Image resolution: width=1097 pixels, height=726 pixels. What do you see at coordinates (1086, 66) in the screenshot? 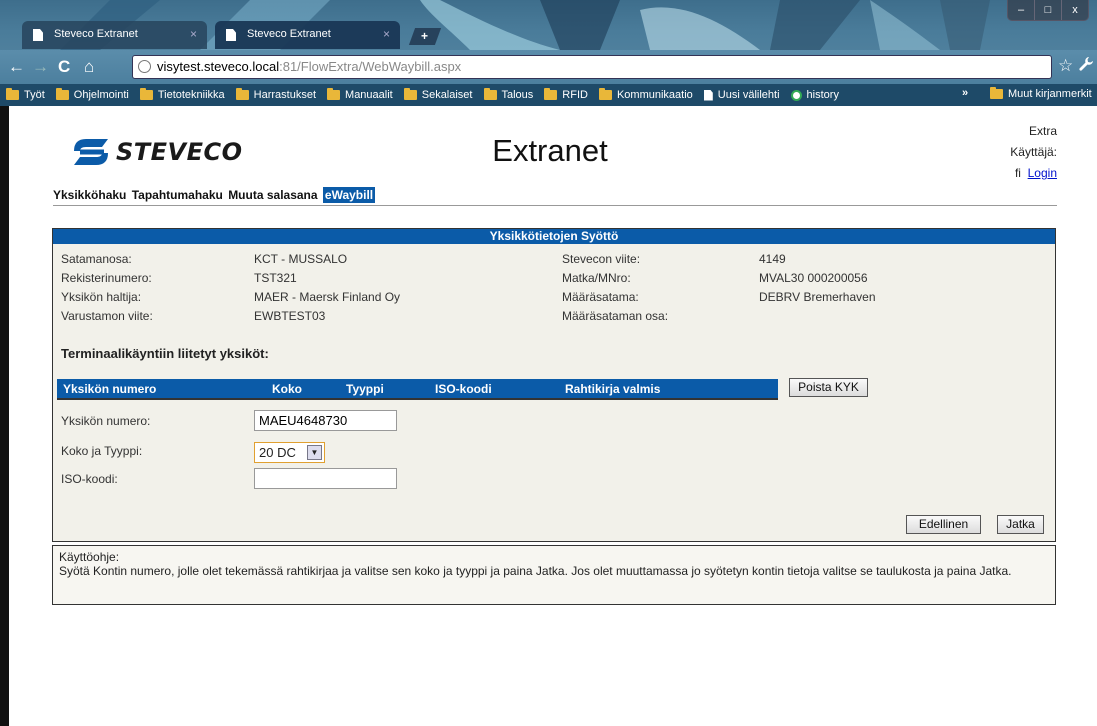
I see `wrench-icon` at bounding box center [1086, 66].